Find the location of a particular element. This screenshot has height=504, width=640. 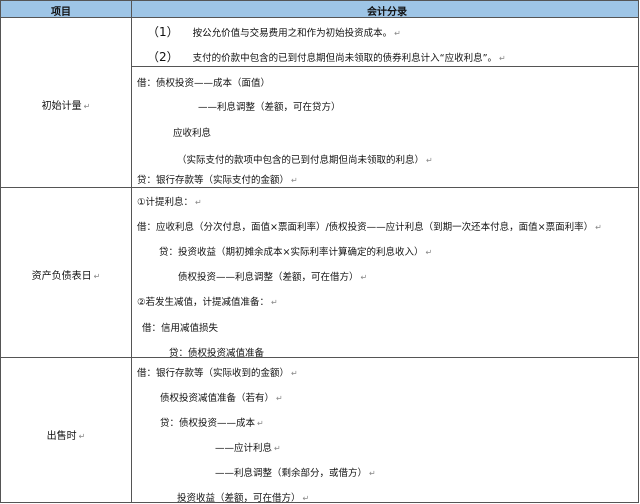

entry-line: 应收利息 is located at coordinates (192, 133).